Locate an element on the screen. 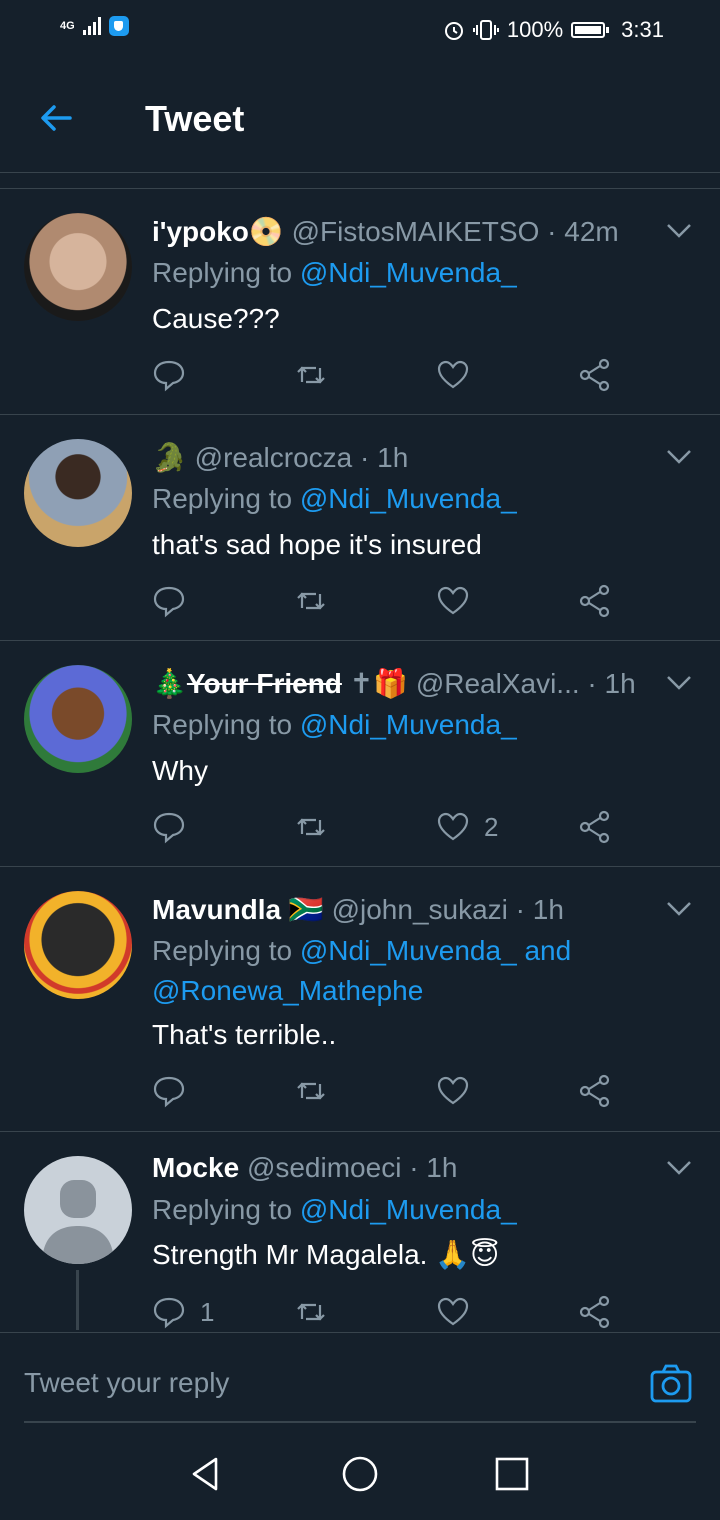  clock: 3:31 is located at coordinates (642, 29).